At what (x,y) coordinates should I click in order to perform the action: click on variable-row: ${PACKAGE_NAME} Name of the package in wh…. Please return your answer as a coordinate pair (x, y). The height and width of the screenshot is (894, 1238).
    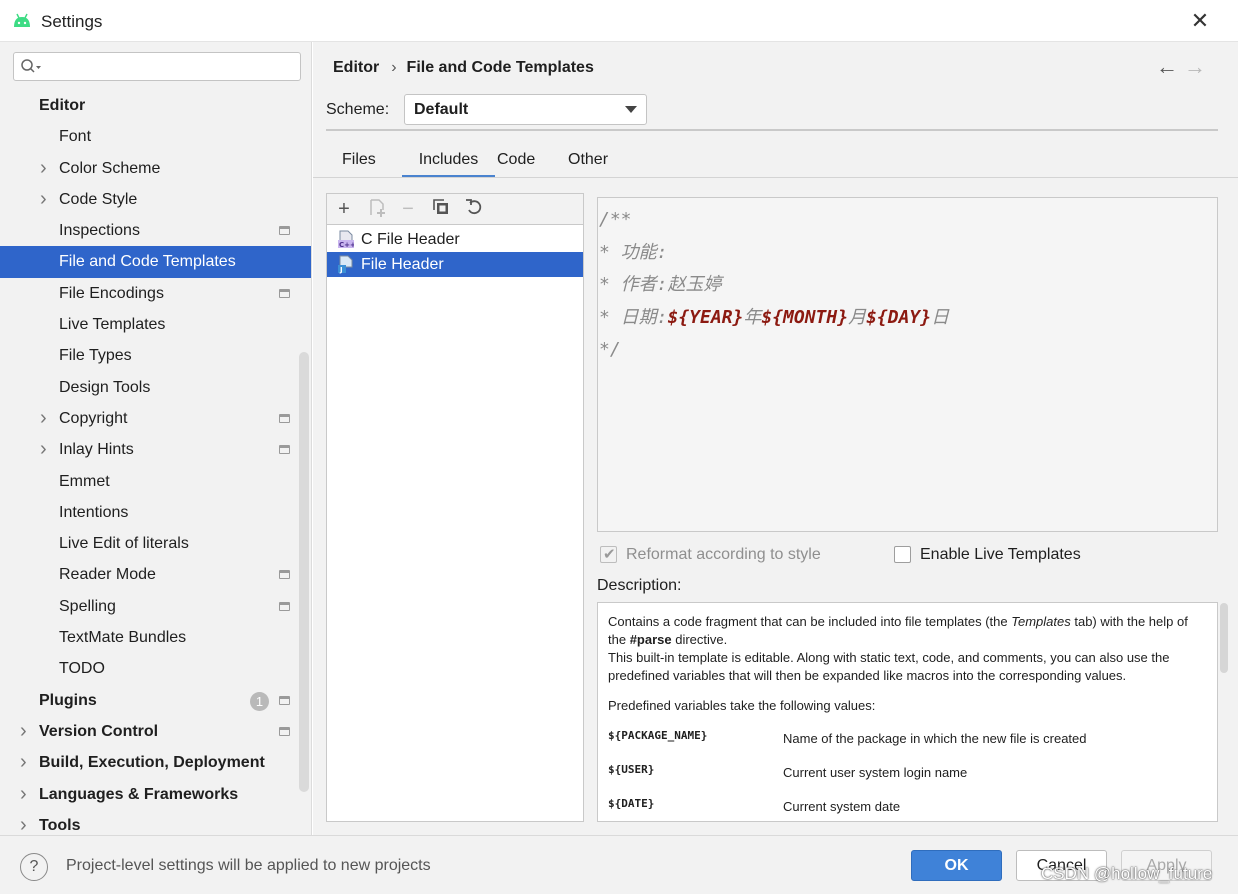
    Looking at the image, I should click on (900, 744).